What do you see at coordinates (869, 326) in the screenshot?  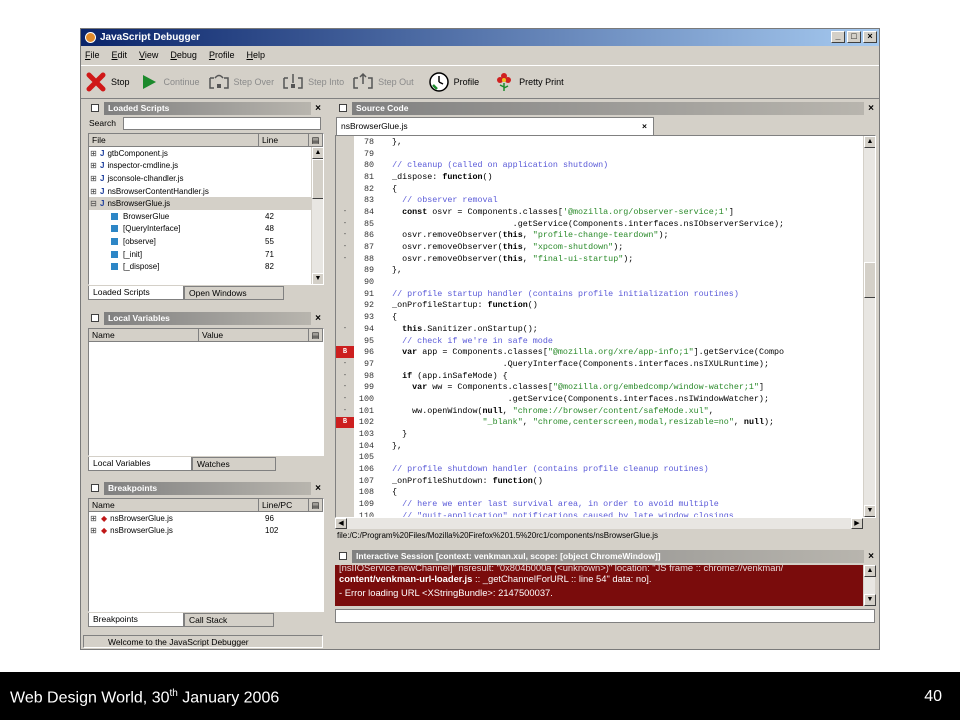 I see `source-scrollbar-vertical: ▲ ▼` at bounding box center [869, 326].